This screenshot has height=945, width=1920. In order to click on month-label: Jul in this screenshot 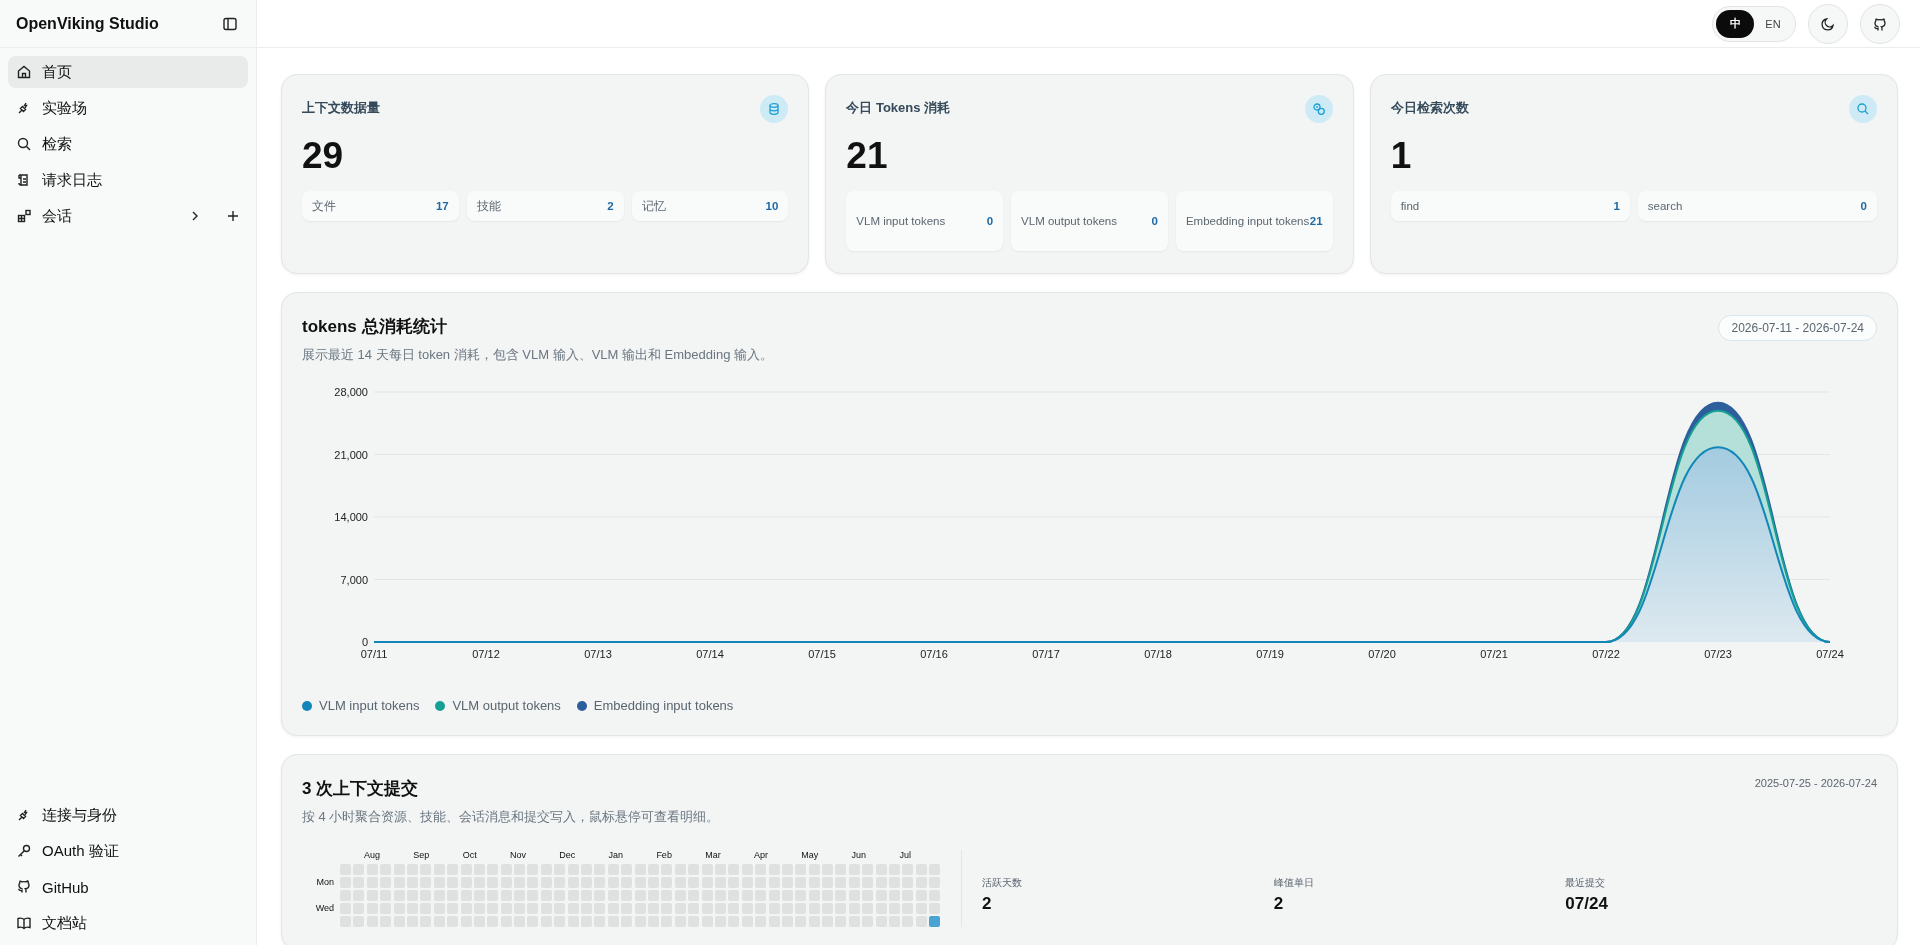, I will do `click(905, 856)`.